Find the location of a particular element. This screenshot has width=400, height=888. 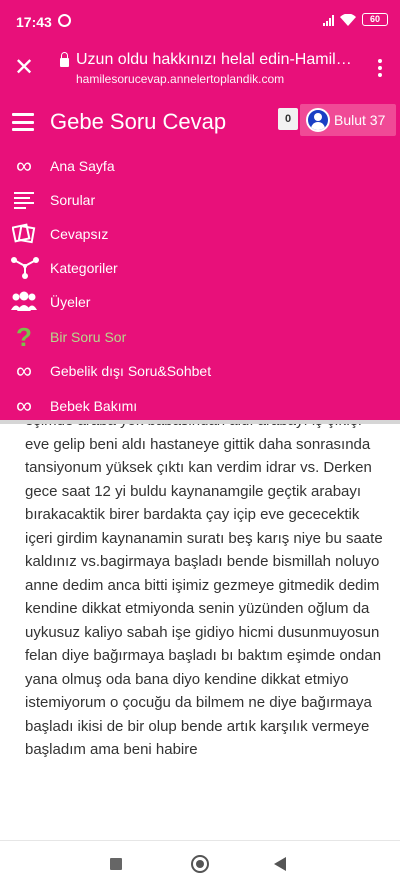

page-url: hamilesorucevap.annelertoplandik.com is located at coordinates (180, 79).